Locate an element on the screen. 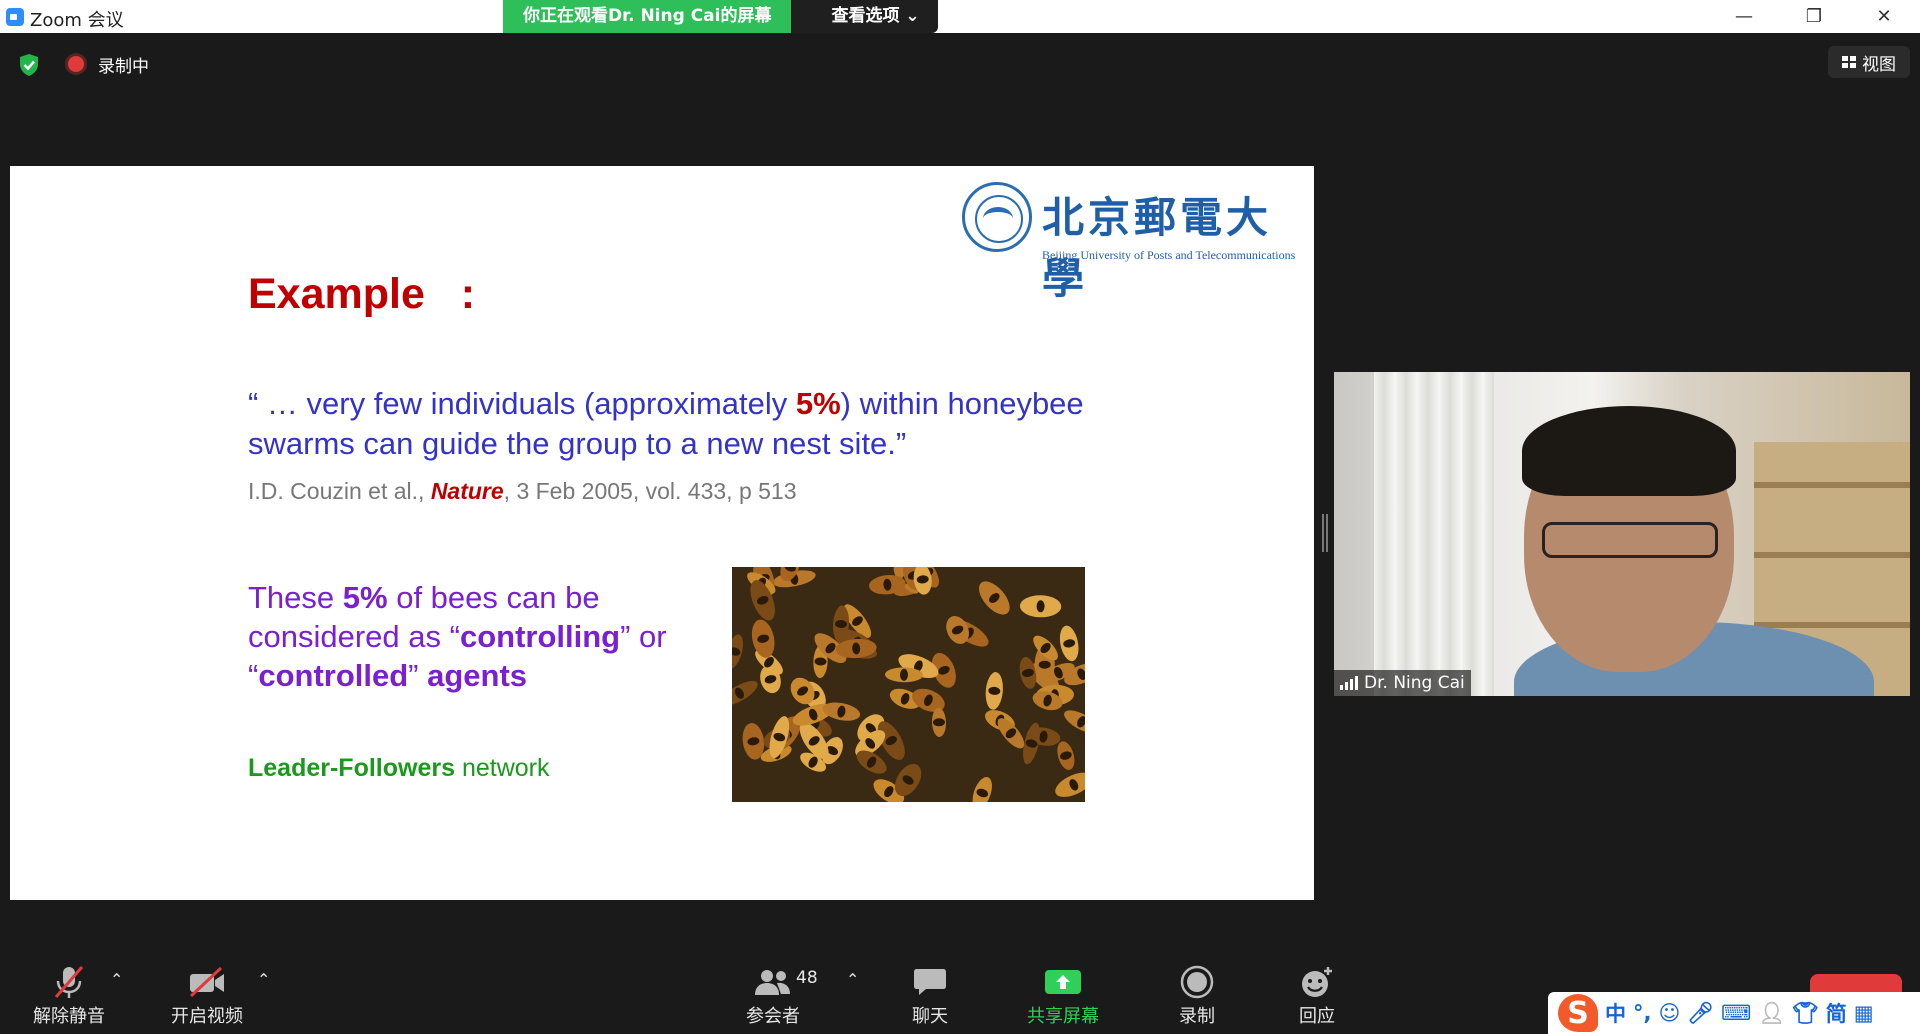 The height and width of the screenshot is (1034, 1920). quote-highlight: 5% is located at coordinates (818, 403).